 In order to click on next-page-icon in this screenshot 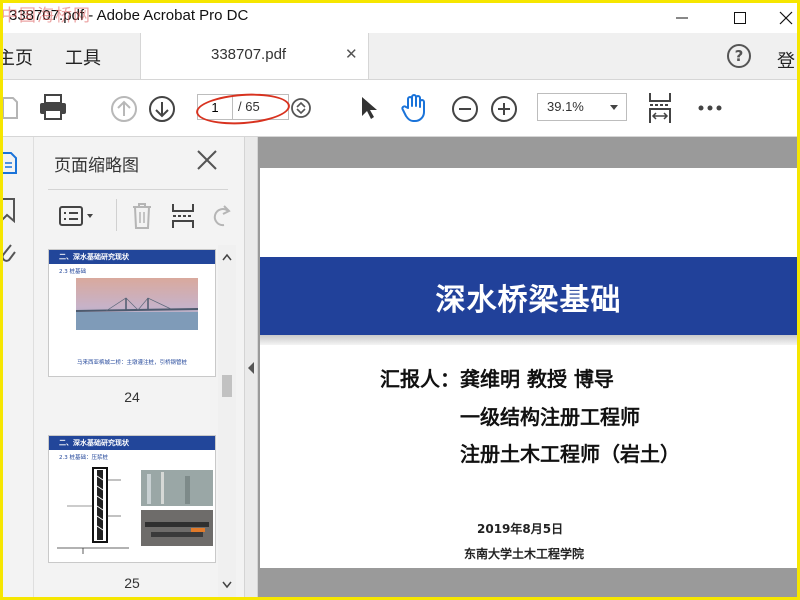, I will do `click(162, 109)`.